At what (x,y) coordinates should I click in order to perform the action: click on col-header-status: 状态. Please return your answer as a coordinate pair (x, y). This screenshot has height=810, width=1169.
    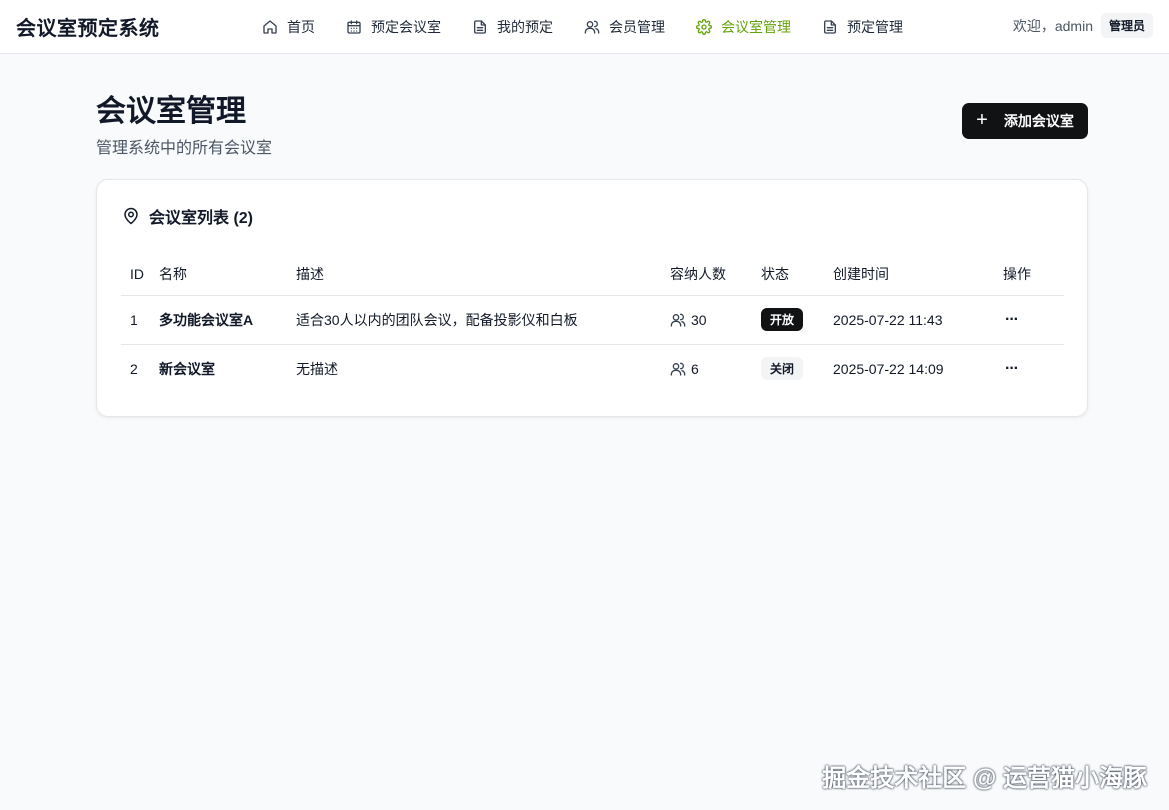
    Looking at the image, I should click on (797, 275).